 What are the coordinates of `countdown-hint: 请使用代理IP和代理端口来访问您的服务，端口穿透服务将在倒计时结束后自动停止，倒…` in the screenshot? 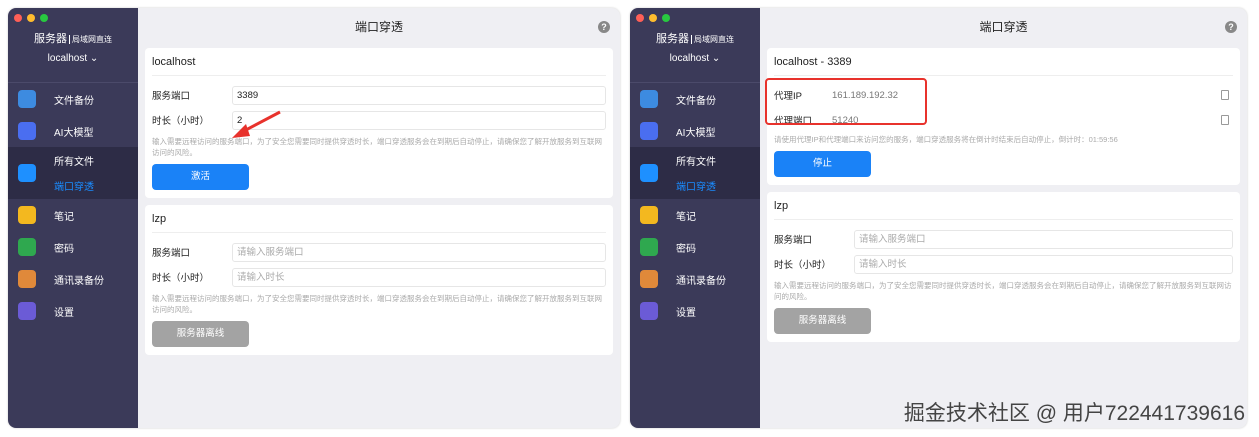 It's located at (946, 139).